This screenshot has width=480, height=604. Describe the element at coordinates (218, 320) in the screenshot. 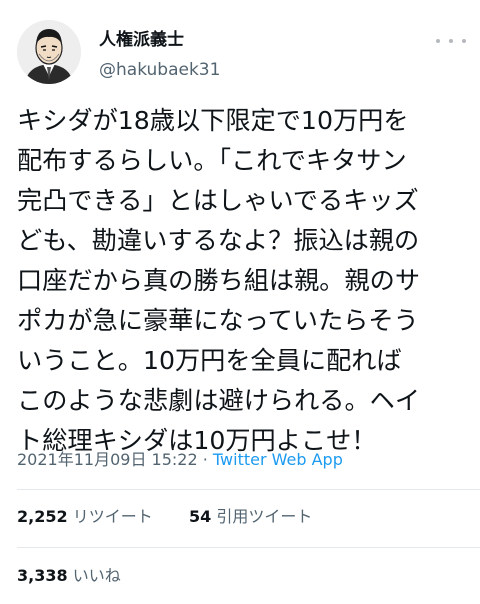

I see `tweet-line: ポカが急に豪華になっていたらそう` at that location.